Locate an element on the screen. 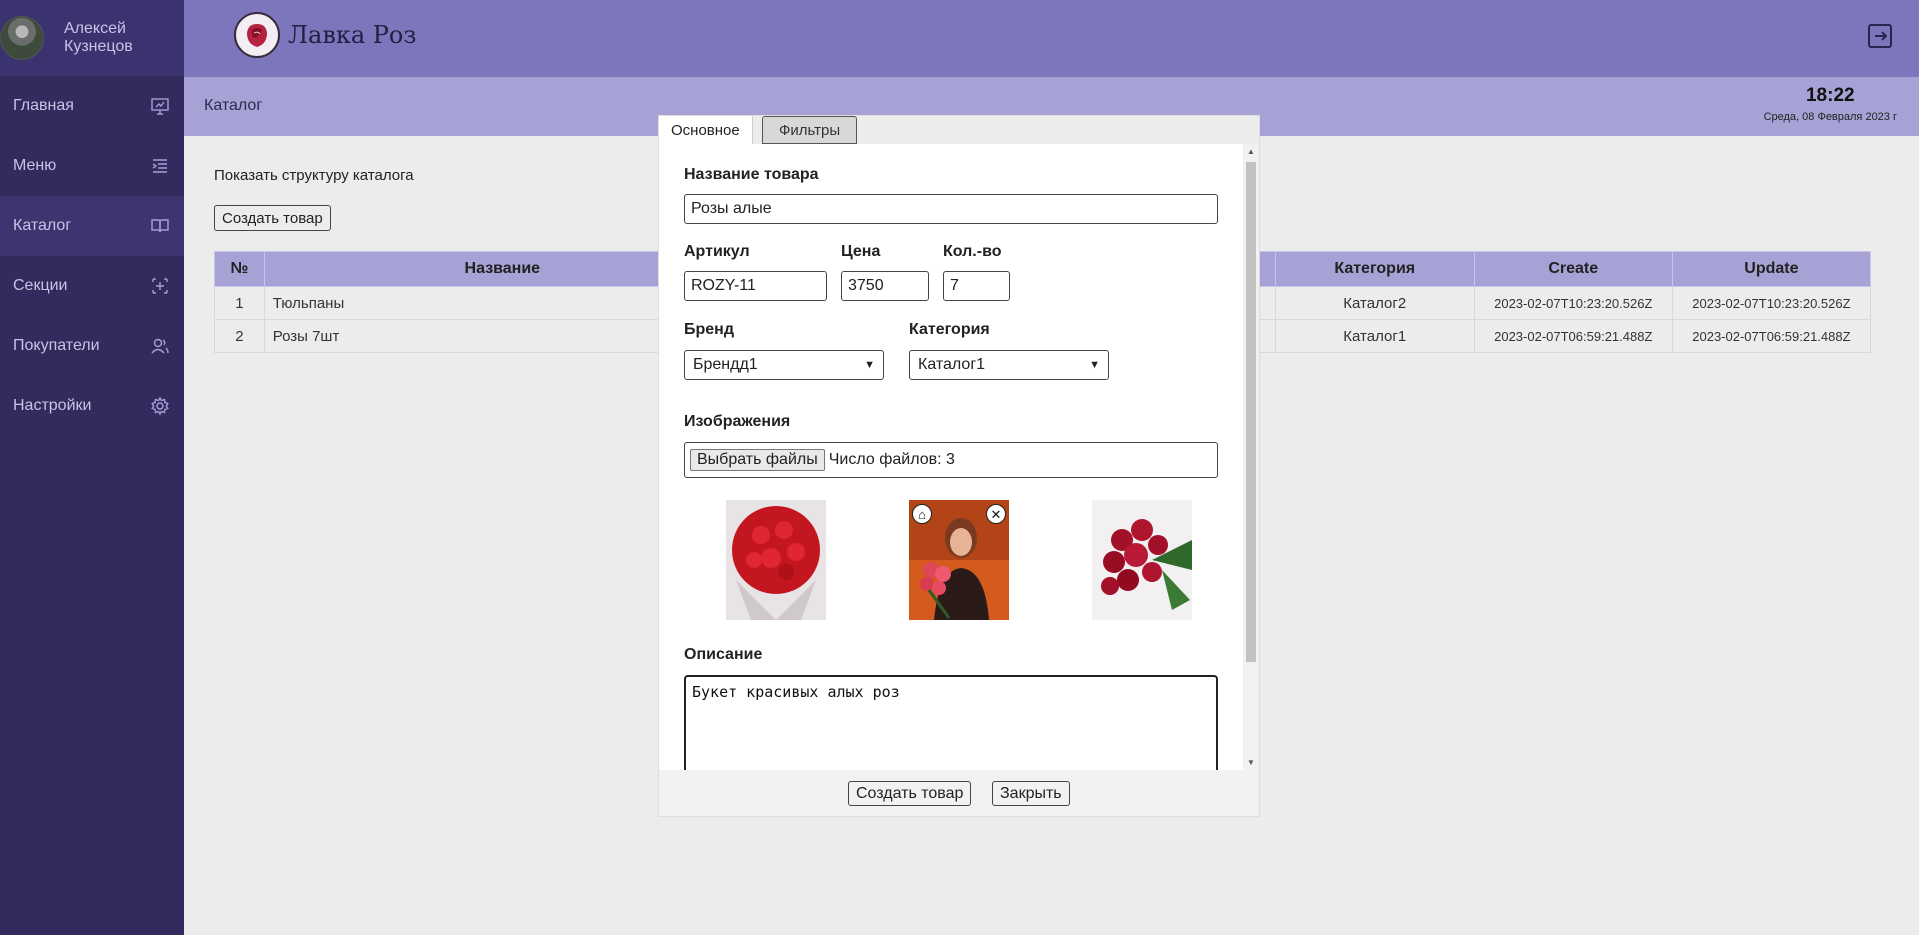 The image size is (1919, 935). red-roses-image is located at coordinates (1142, 560).